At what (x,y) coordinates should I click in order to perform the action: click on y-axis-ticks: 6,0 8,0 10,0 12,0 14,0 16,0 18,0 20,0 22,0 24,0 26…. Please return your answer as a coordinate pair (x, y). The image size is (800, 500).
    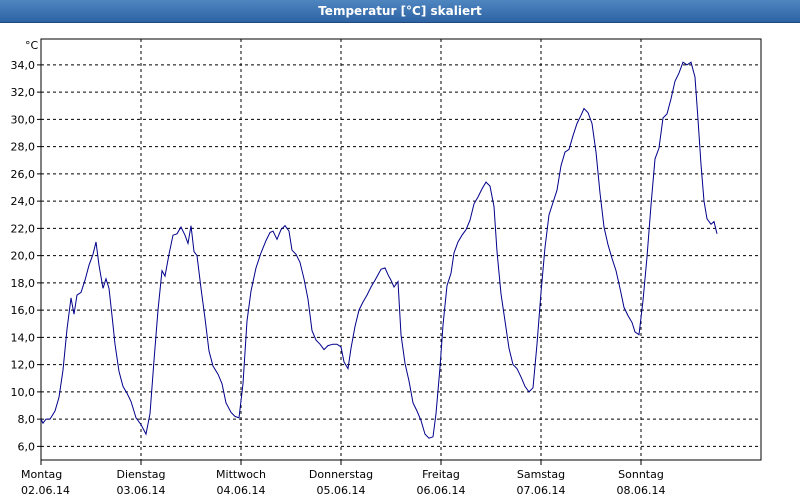
    Looking at the image, I should click on (26, 256).